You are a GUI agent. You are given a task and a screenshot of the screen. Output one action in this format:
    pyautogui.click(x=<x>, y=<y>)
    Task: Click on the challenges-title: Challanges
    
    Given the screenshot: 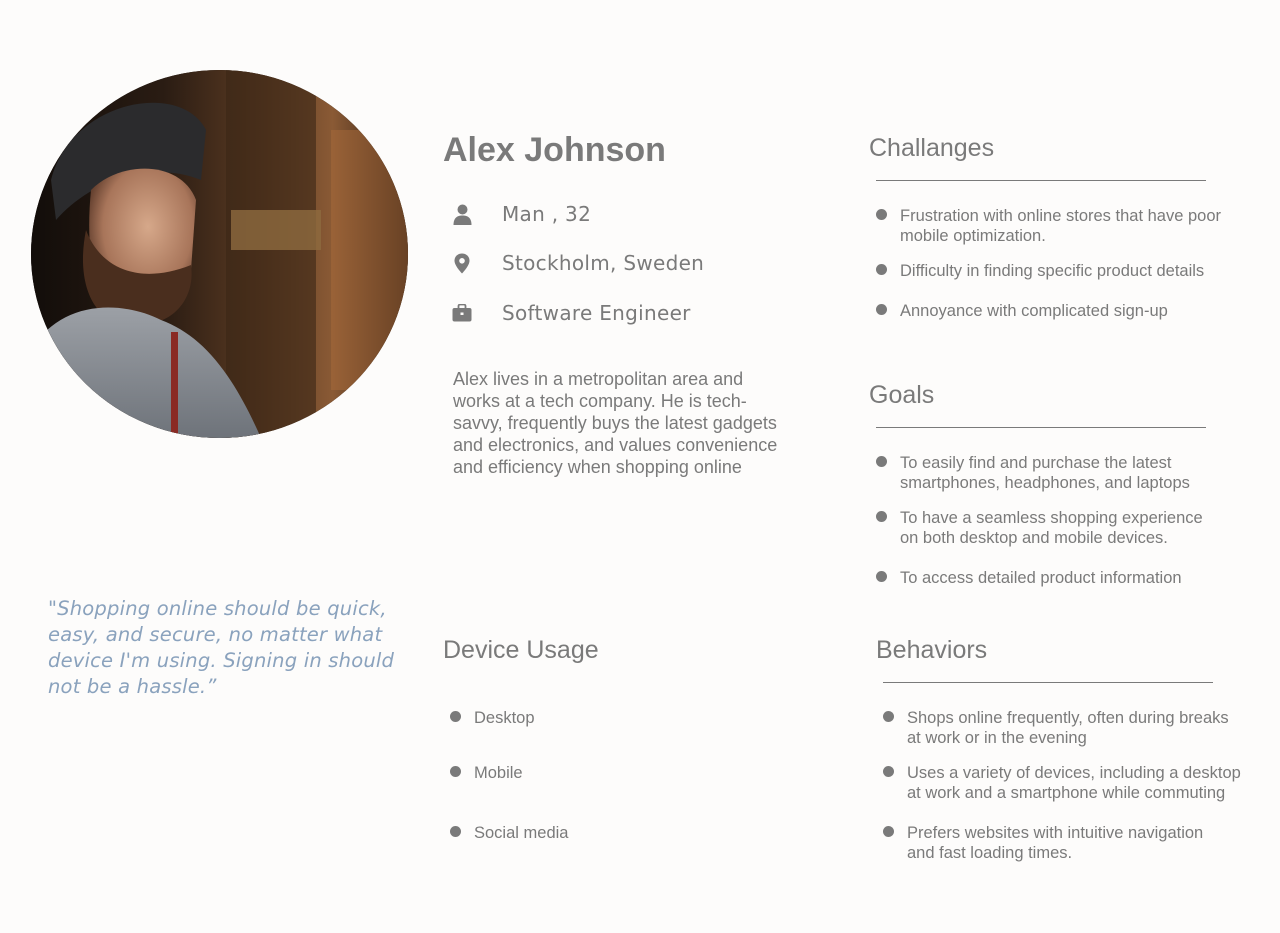 What is the action you would take?
    pyautogui.click(x=932, y=148)
    